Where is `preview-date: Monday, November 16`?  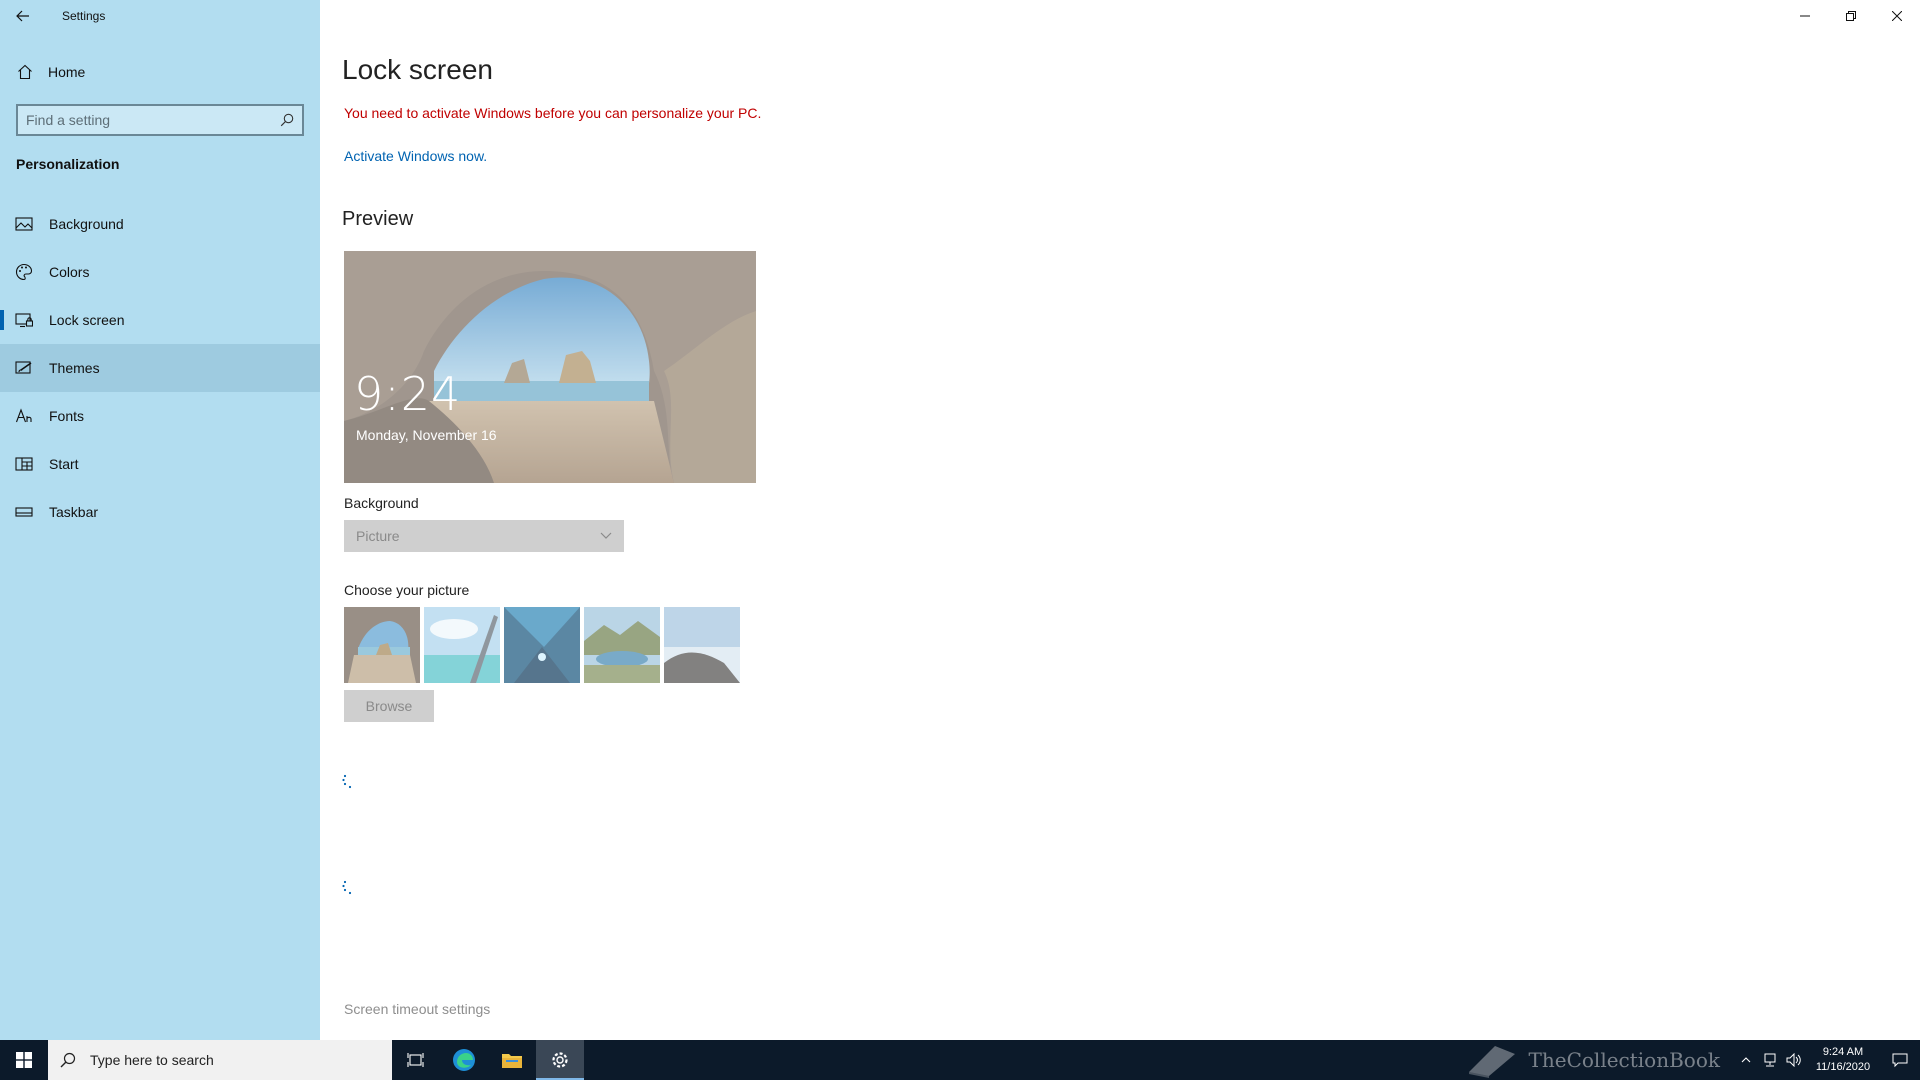 preview-date: Monday, November 16 is located at coordinates (426, 435).